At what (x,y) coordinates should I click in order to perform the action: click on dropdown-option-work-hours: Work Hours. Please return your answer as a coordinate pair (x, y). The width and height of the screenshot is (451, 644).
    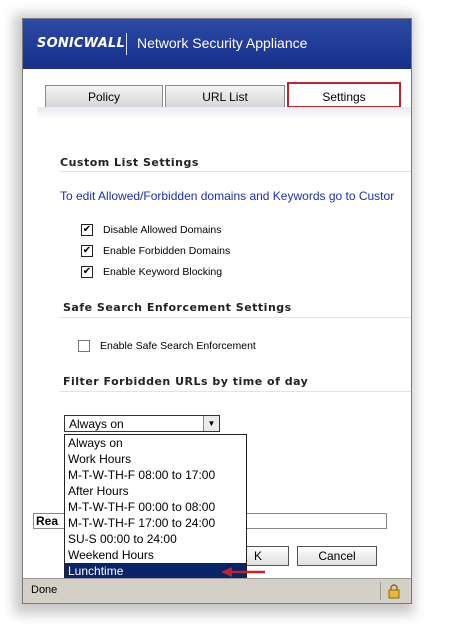
    Looking at the image, I should click on (155, 459).